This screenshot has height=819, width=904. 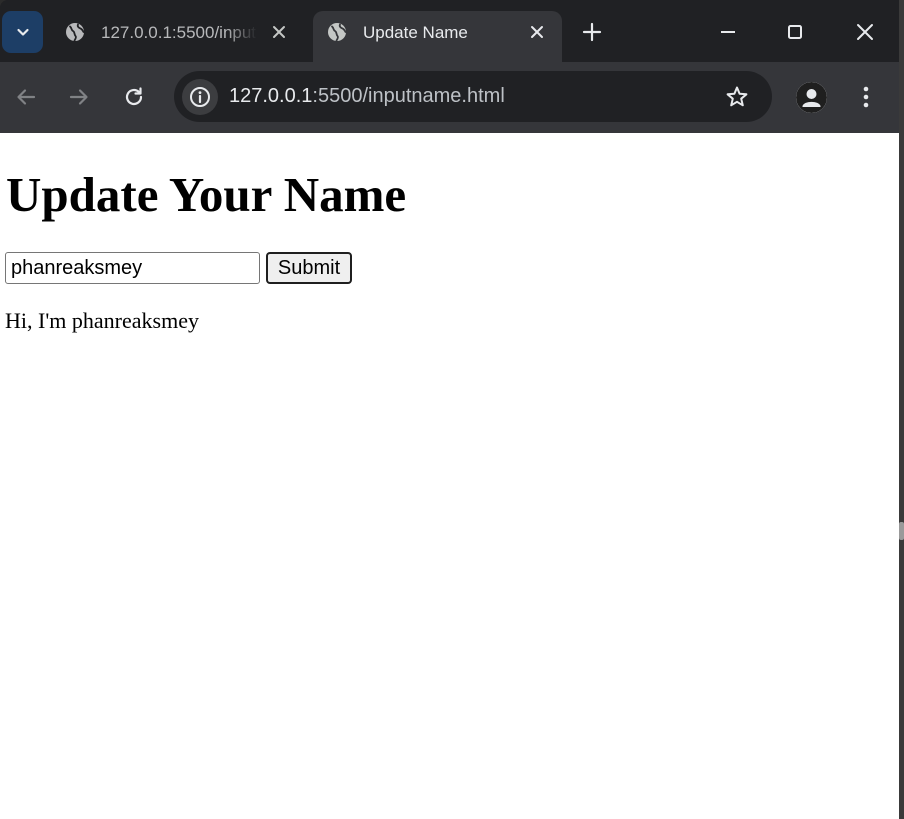 What do you see at coordinates (79, 97) in the screenshot?
I see `arrow-right-icon` at bounding box center [79, 97].